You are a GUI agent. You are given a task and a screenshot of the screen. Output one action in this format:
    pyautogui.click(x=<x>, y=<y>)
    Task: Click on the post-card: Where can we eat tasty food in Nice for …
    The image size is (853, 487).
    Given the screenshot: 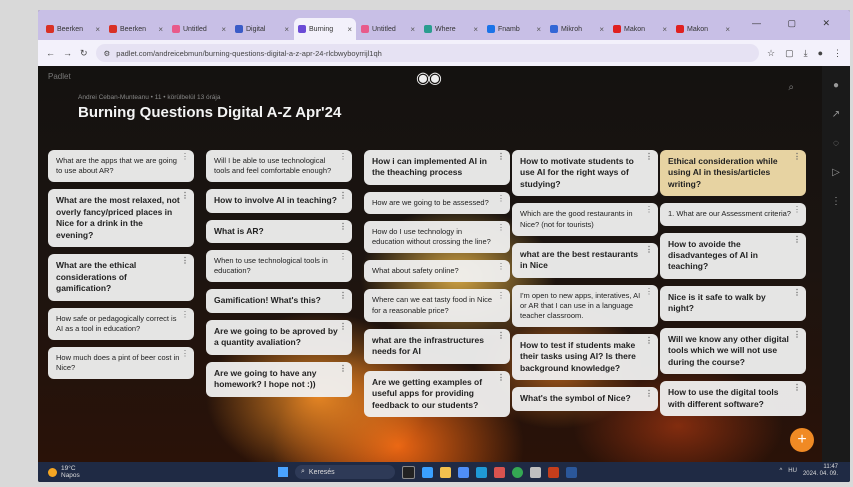 What is the action you would take?
    pyautogui.click(x=437, y=305)
    